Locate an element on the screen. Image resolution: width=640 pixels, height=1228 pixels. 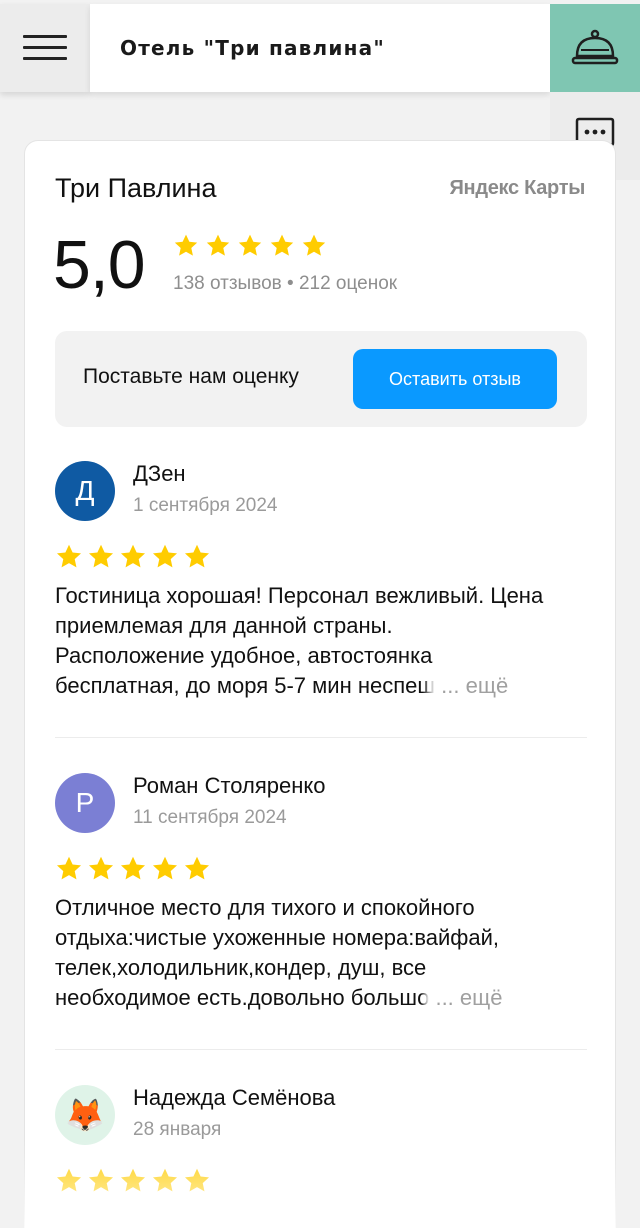
fox-emoji-icon: 🦊 is located at coordinates (85, 1115).